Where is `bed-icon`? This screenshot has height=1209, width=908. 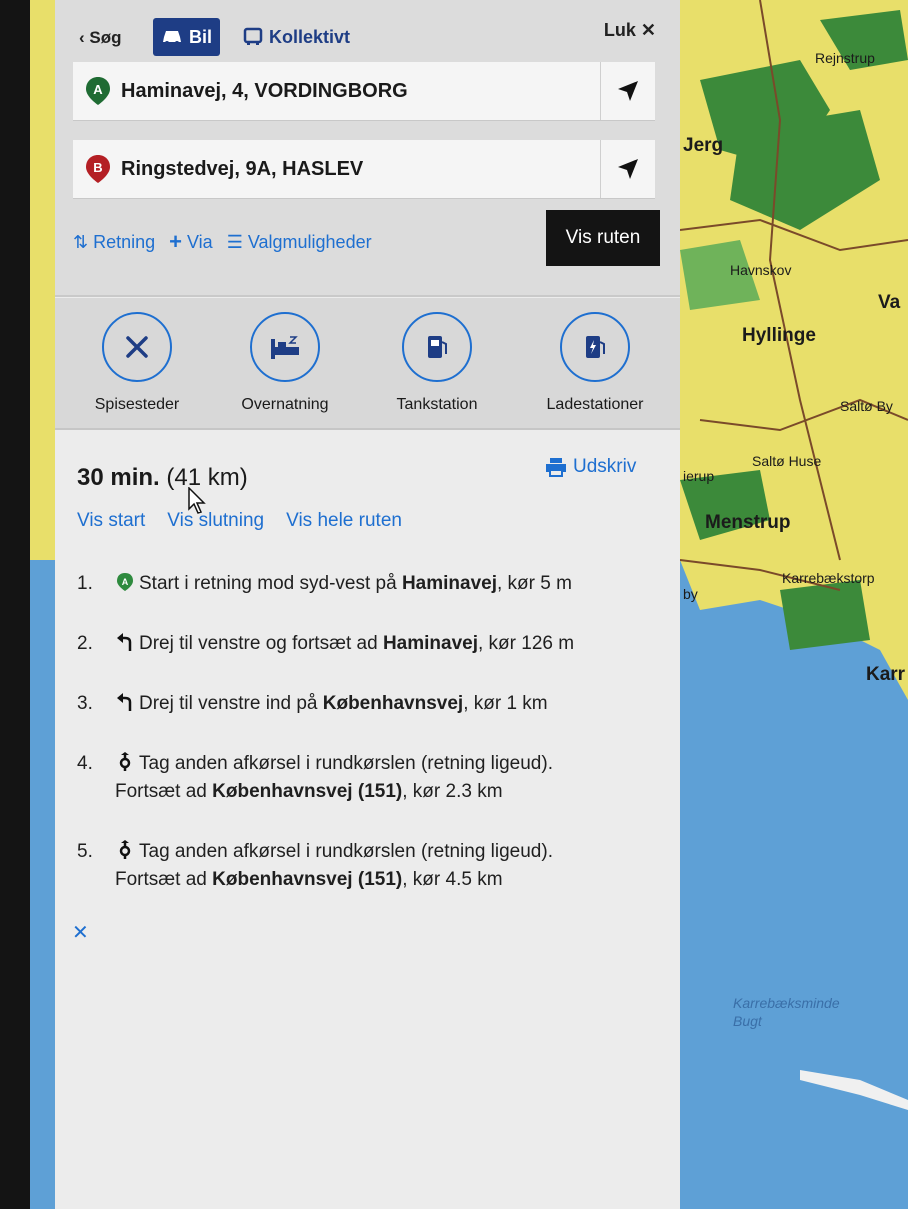
bed-icon is located at coordinates (285, 347).